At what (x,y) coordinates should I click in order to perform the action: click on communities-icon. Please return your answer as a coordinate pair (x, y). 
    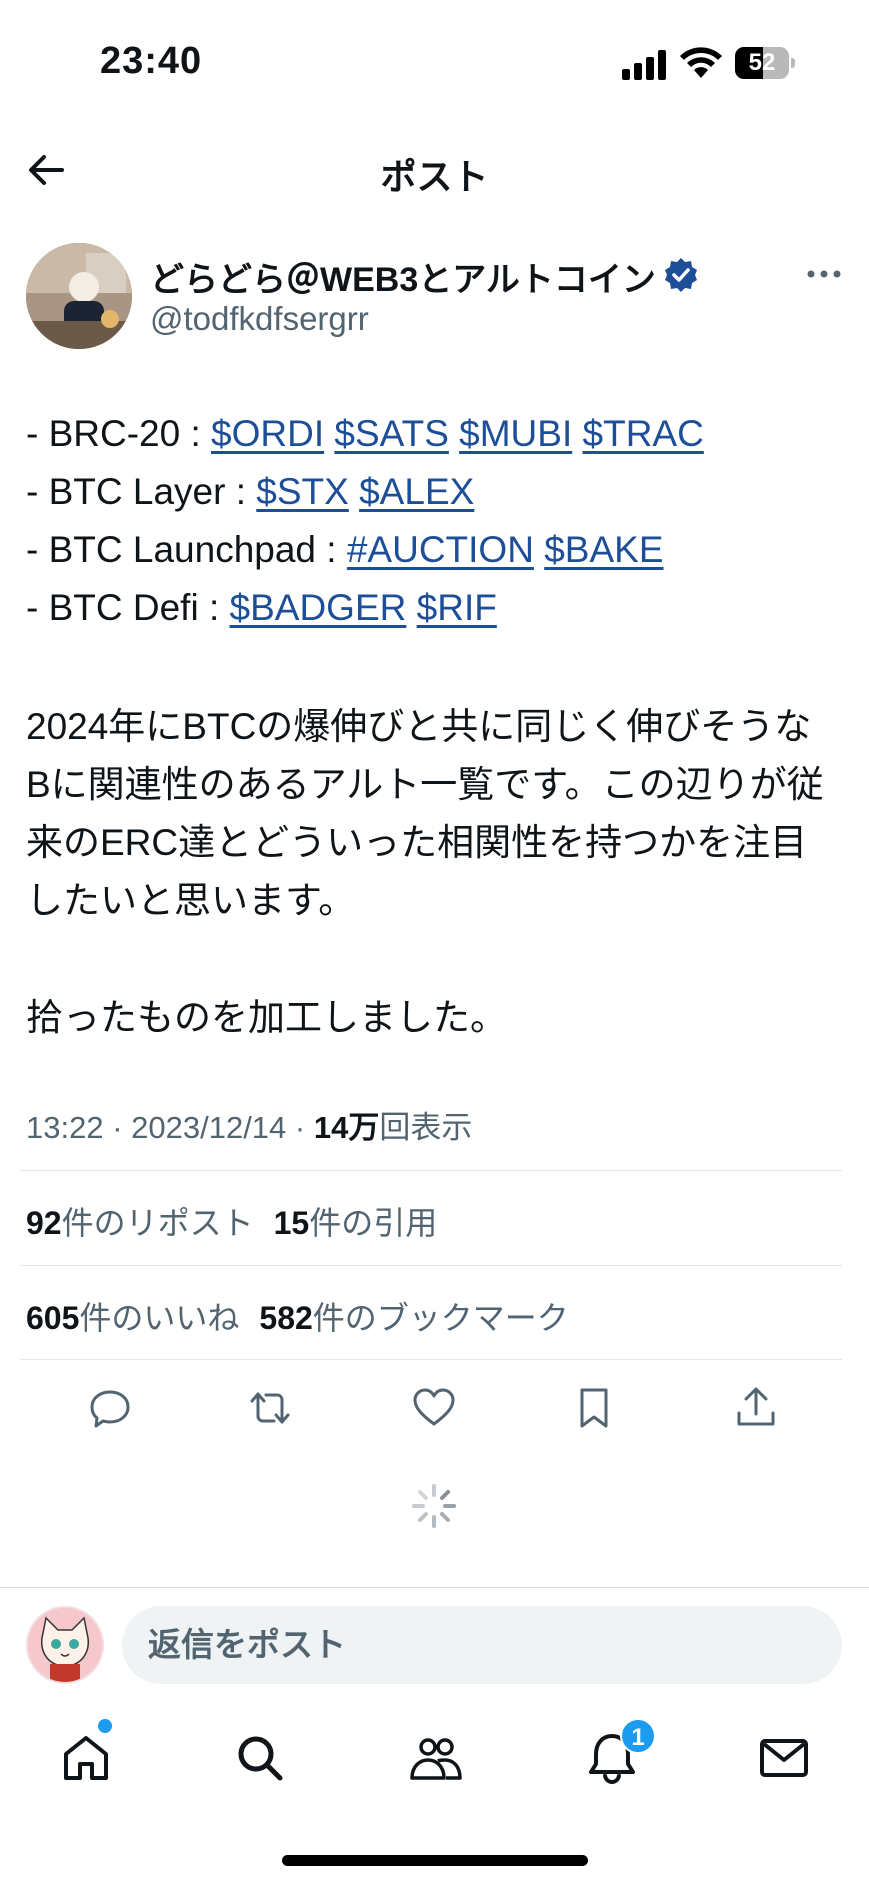
    Looking at the image, I should click on (436, 1758).